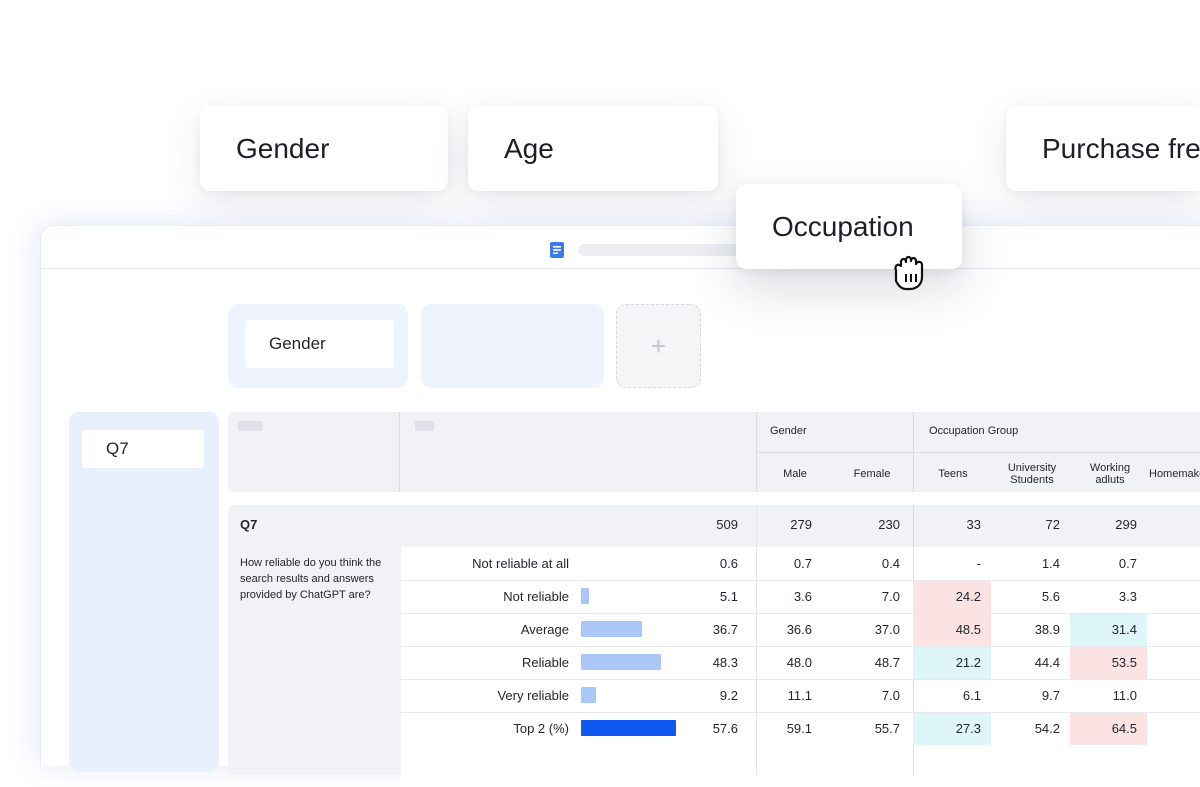  What do you see at coordinates (1126, 524) in the screenshot?
I see `column-count: 299` at bounding box center [1126, 524].